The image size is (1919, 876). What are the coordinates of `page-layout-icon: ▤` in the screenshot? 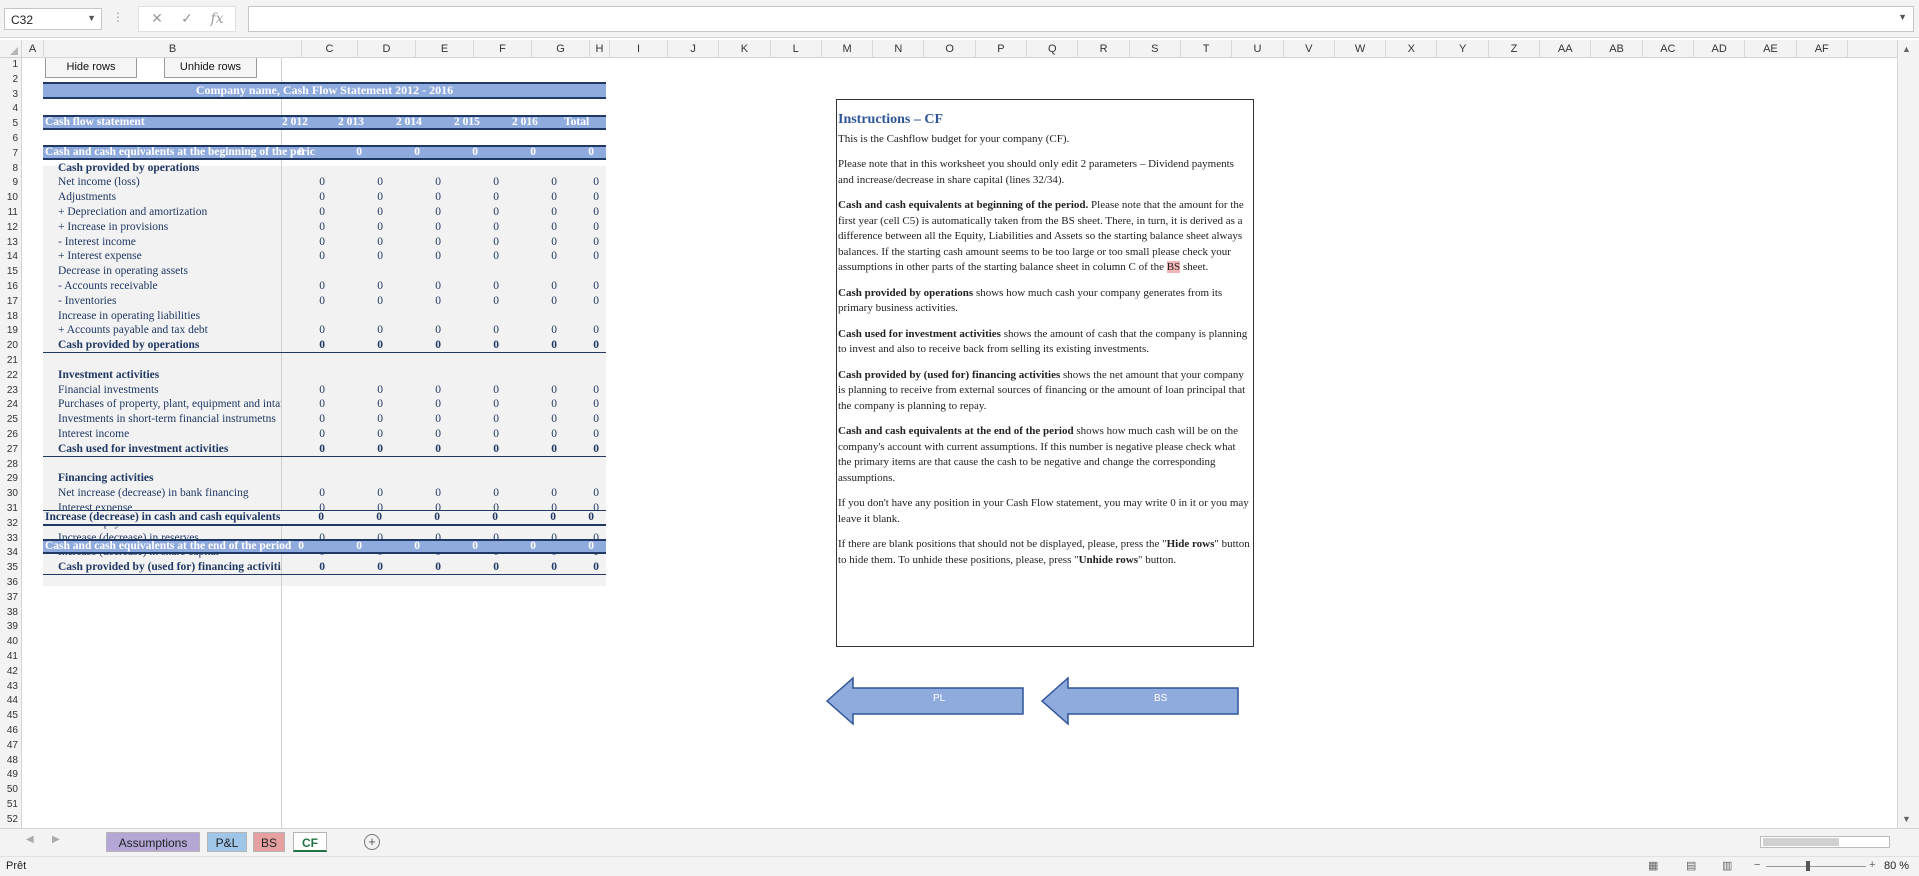 It's located at (1691, 865).